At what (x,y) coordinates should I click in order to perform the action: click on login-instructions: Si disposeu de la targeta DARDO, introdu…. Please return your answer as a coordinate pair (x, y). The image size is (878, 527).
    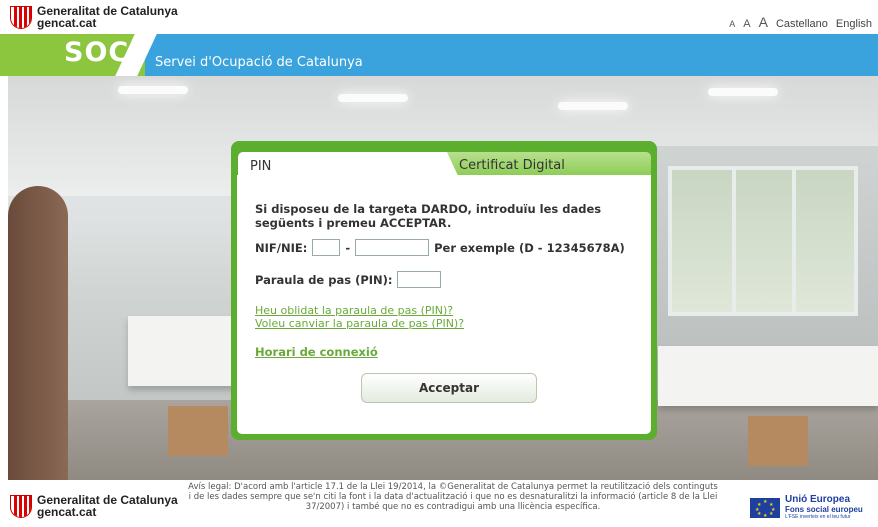
    Looking at the image, I should click on (428, 216).